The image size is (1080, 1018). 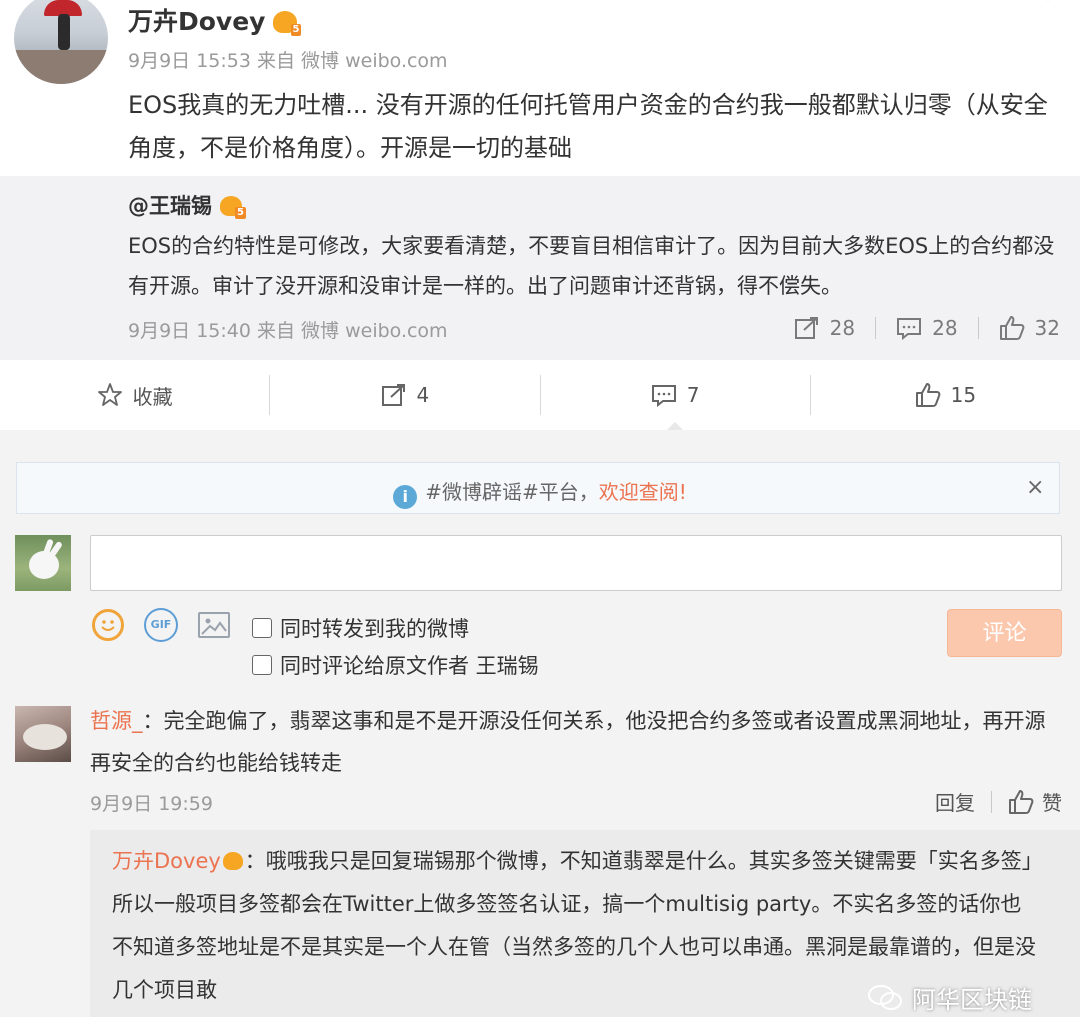 What do you see at coordinates (109, 394) in the screenshot?
I see `star-icon` at bounding box center [109, 394].